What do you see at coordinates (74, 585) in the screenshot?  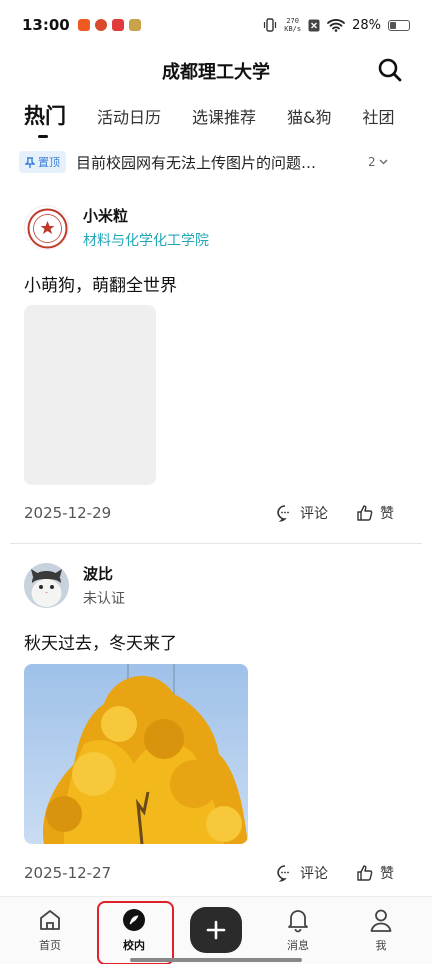 I see `post-author: 波比 未认证` at bounding box center [74, 585].